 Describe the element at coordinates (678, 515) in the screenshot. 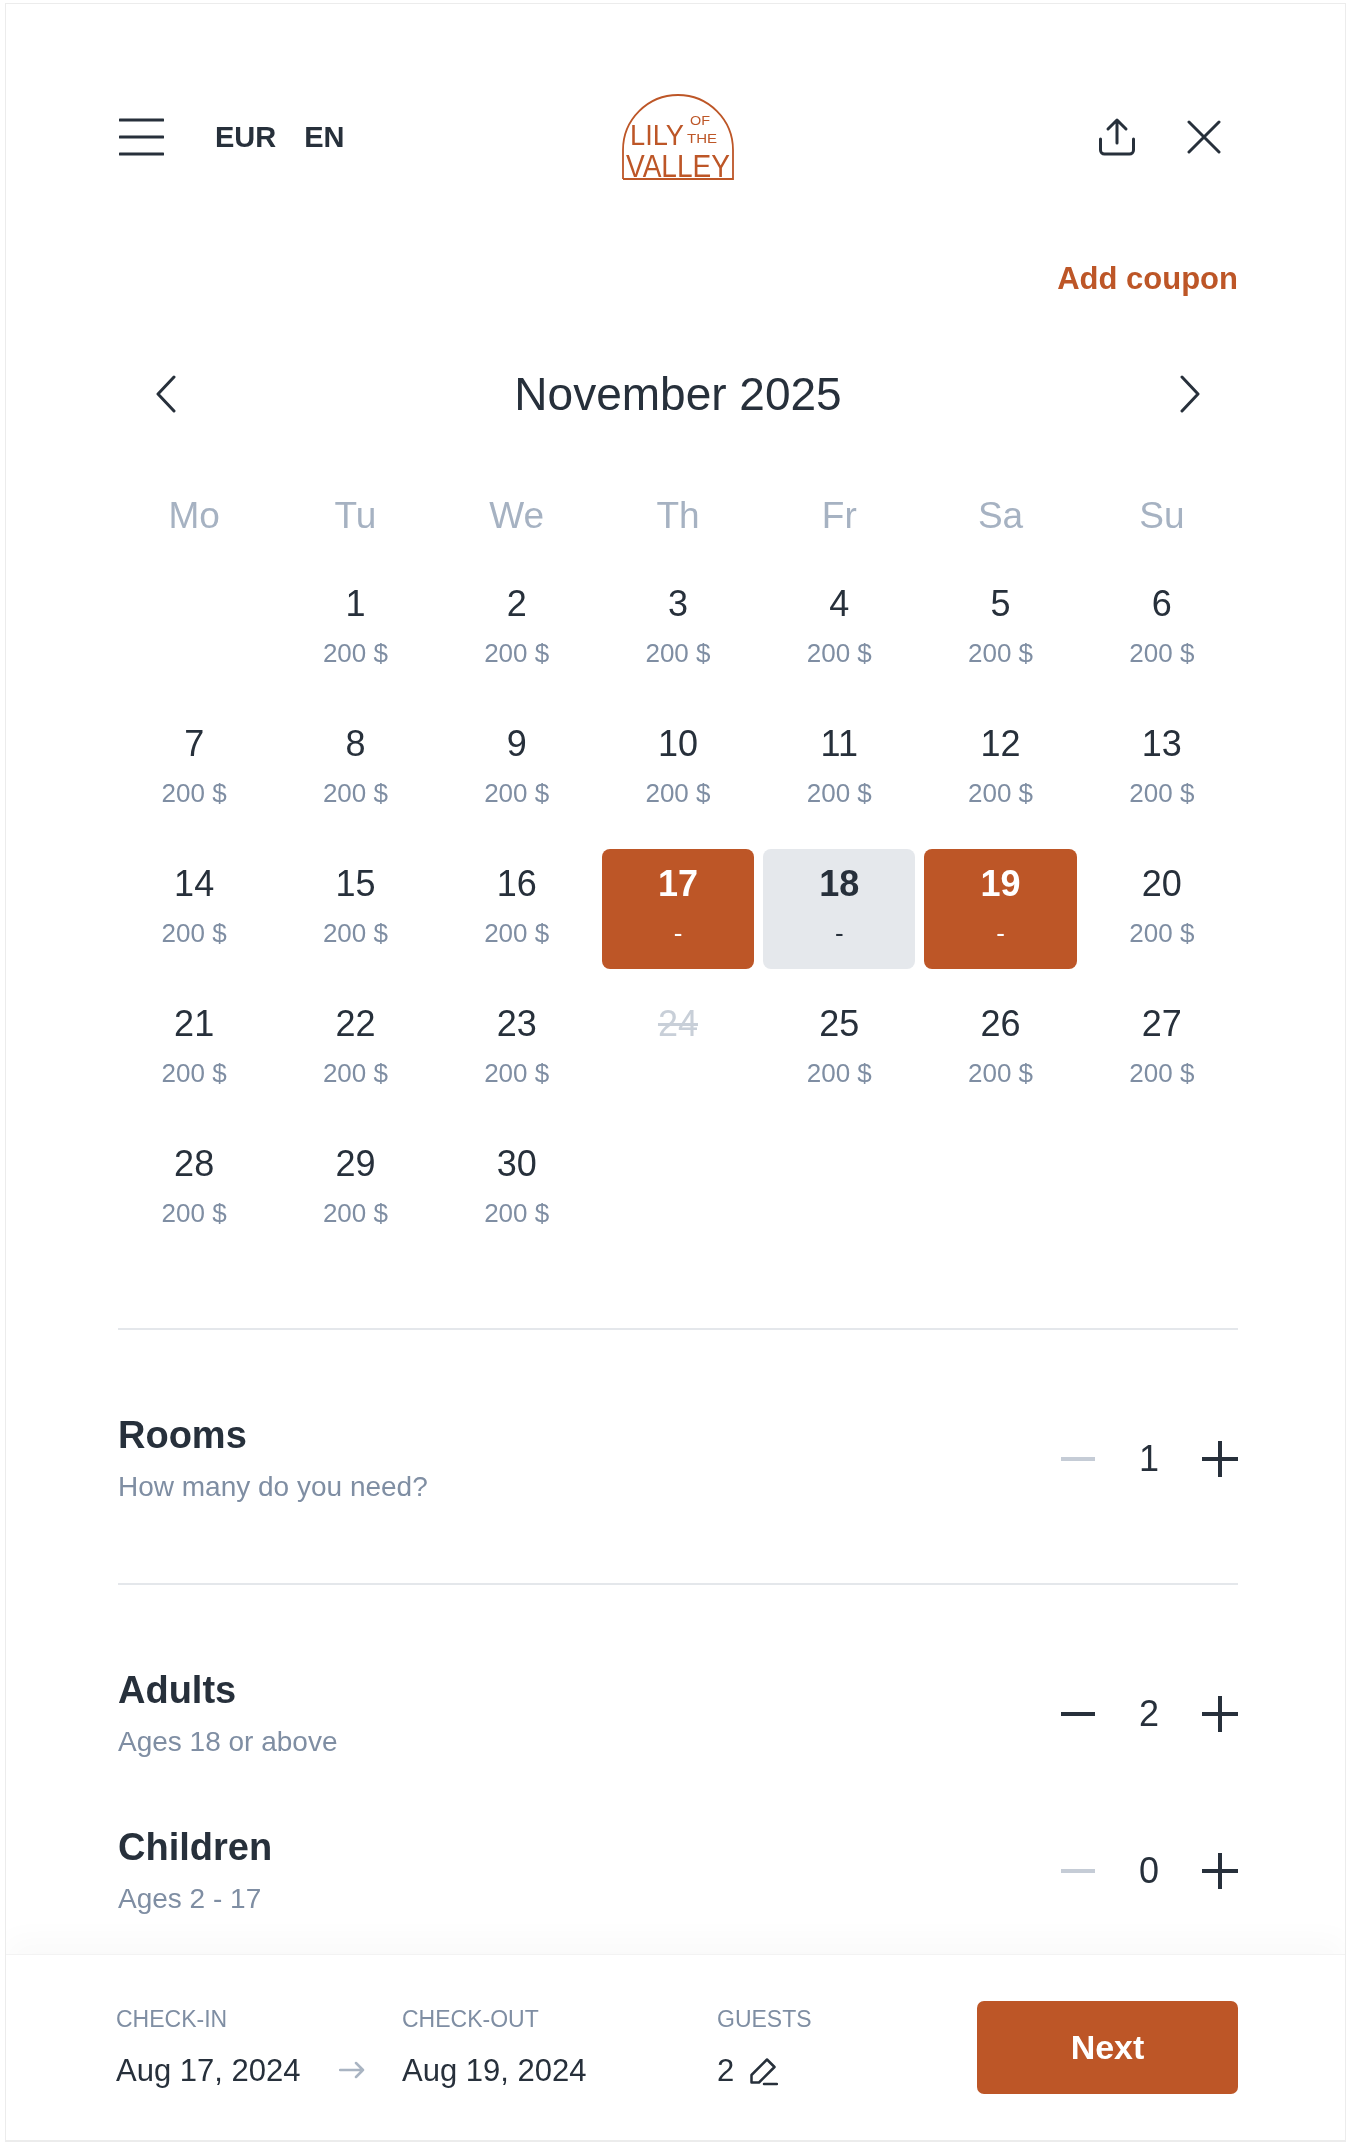

I see `weekday-label: Th` at that location.